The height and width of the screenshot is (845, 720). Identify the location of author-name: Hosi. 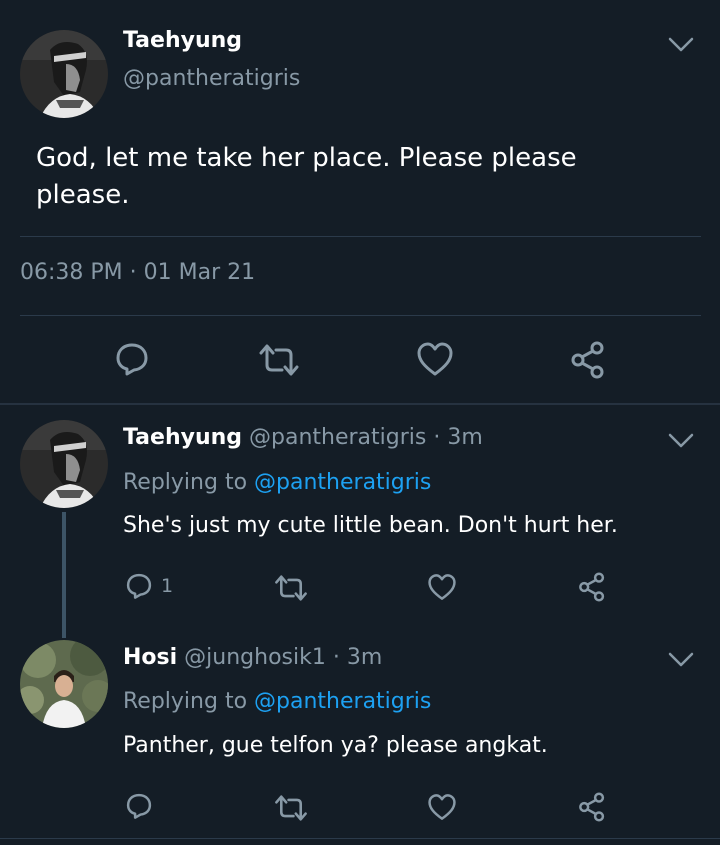
(150, 657).